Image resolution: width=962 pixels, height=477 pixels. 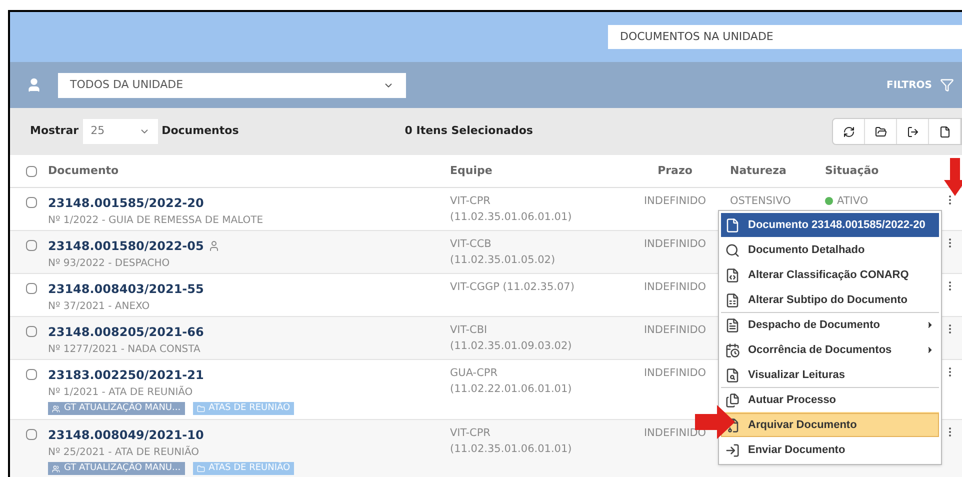 I want to click on team-cell-text: VIT-CBI, so click(x=469, y=330).